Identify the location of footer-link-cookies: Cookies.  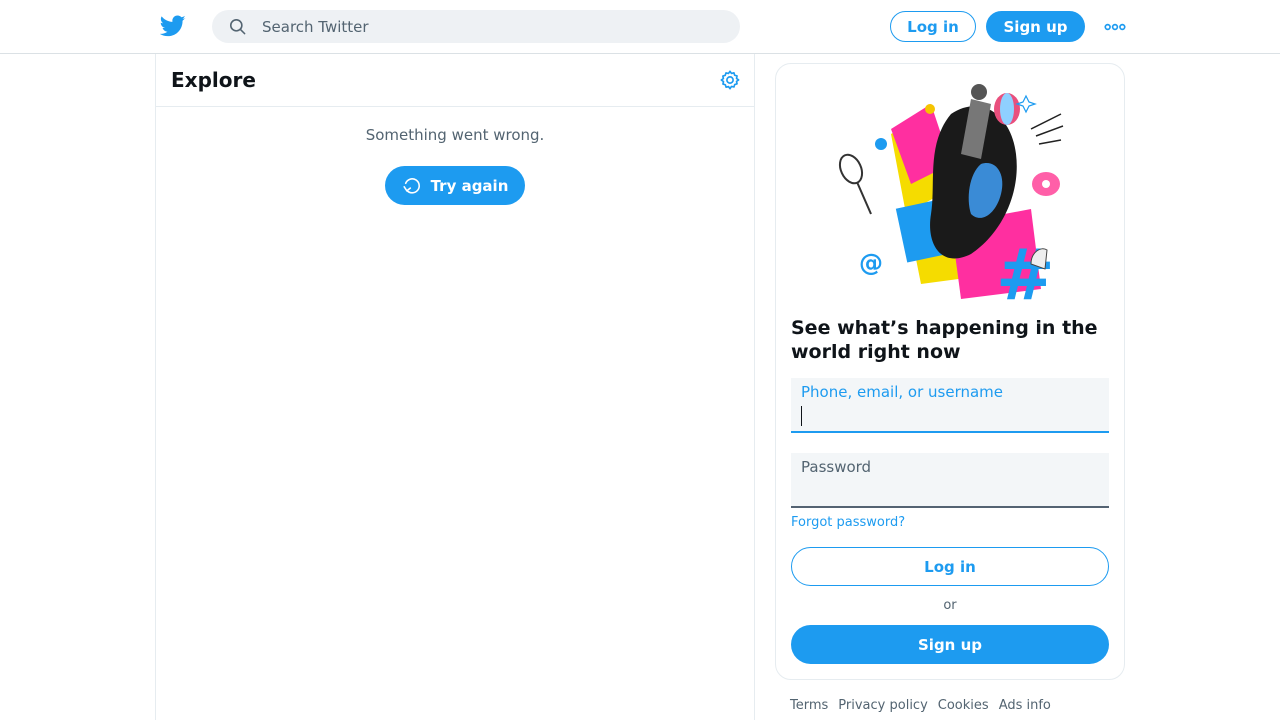
(963, 705).